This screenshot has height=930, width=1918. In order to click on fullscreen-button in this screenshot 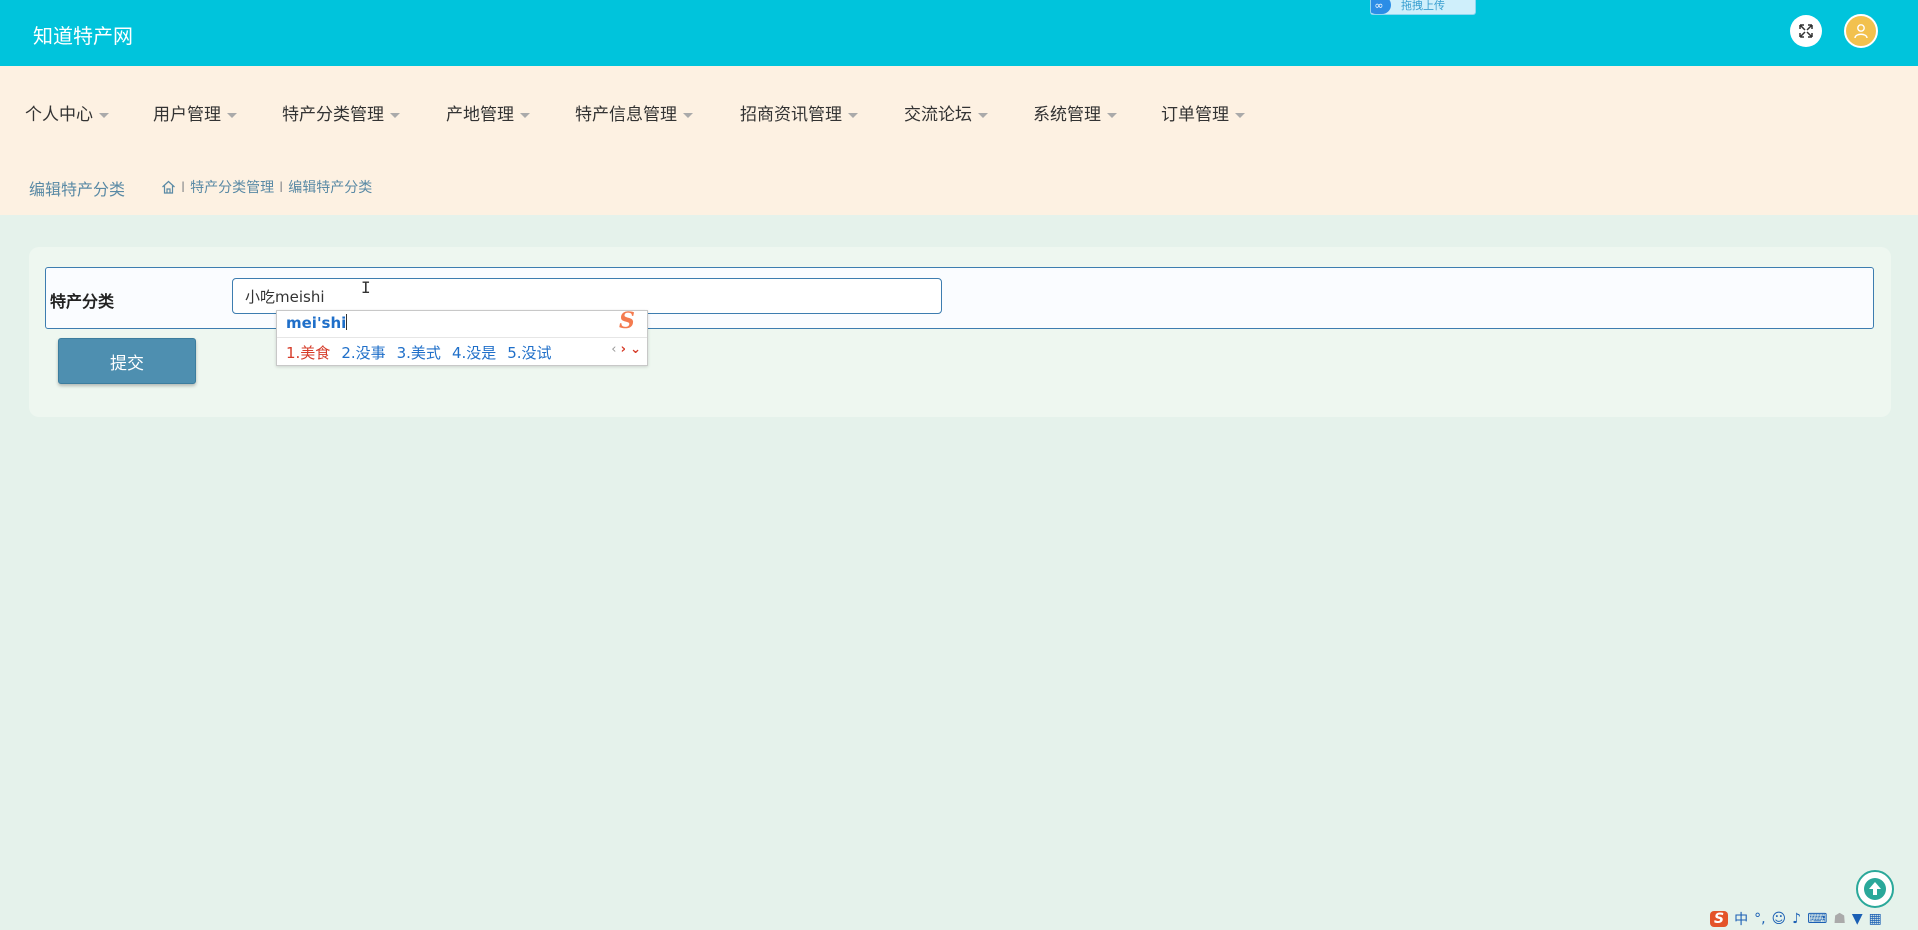, I will do `click(1806, 31)`.